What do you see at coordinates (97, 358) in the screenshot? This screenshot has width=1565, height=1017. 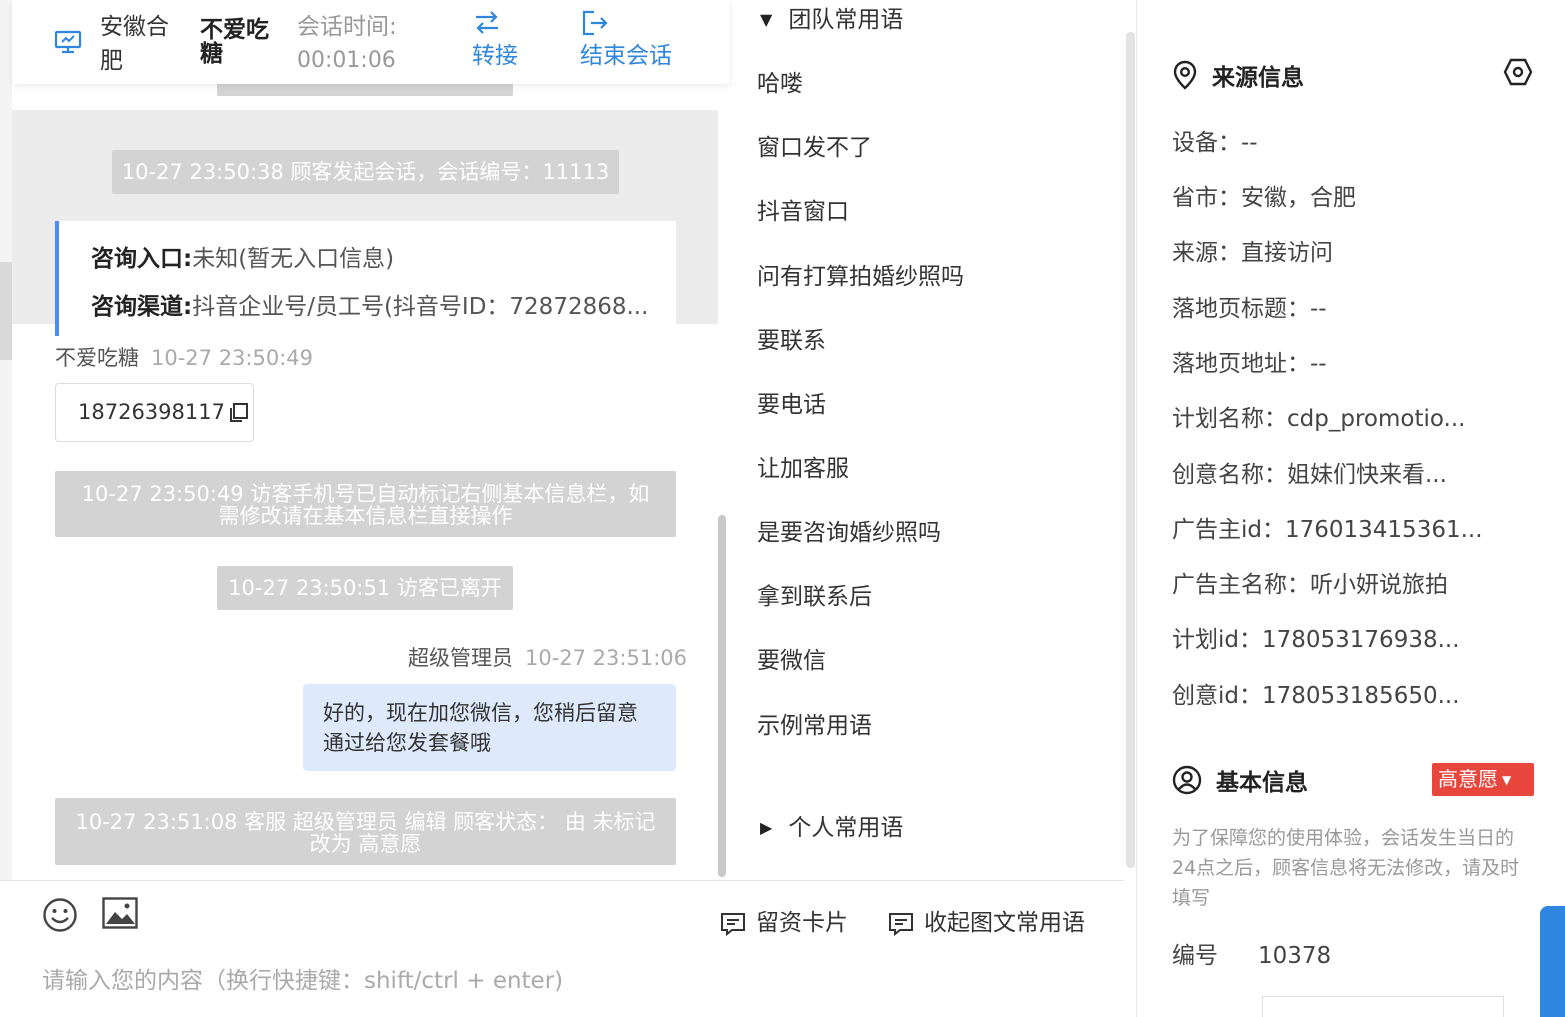 I see `sender-name: 不爱吃糖` at bounding box center [97, 358].